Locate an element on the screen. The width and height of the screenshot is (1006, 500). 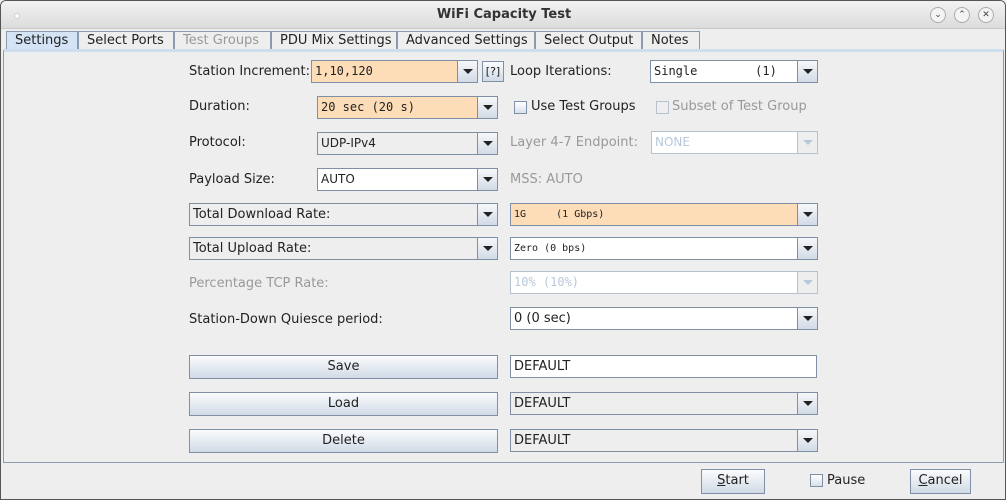
layer47-endpoint-combo: NONE is located at coordinates (734, 142).